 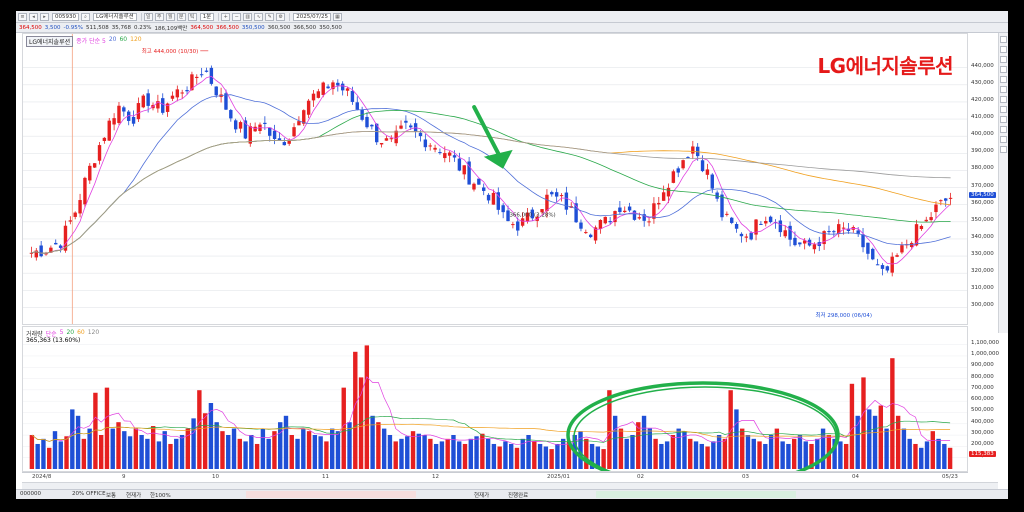 What do you see at coordinates (112, 39) in the screenshot?
I see `ma-label: 20` at bounding box center [112, 39].